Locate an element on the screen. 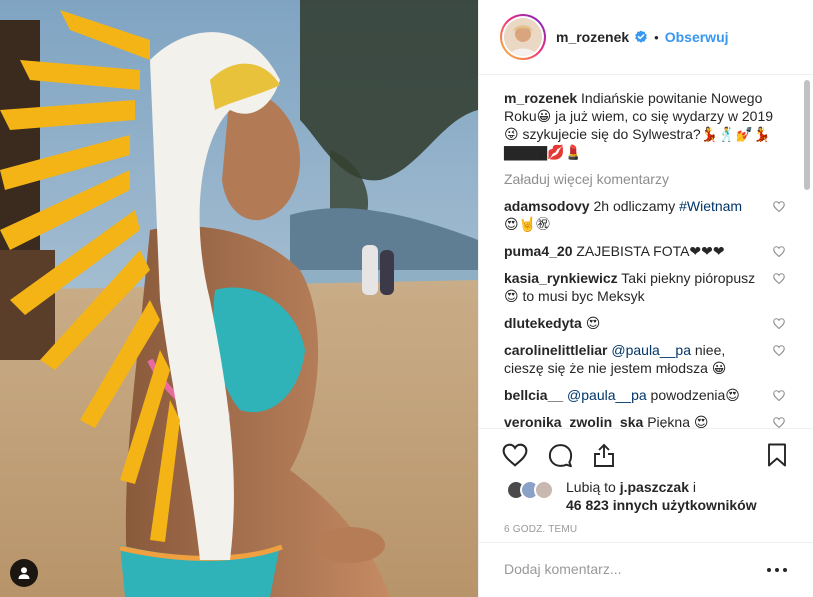  comment-username: veronika_zwolin_ska is located at coordinates (573, 421).